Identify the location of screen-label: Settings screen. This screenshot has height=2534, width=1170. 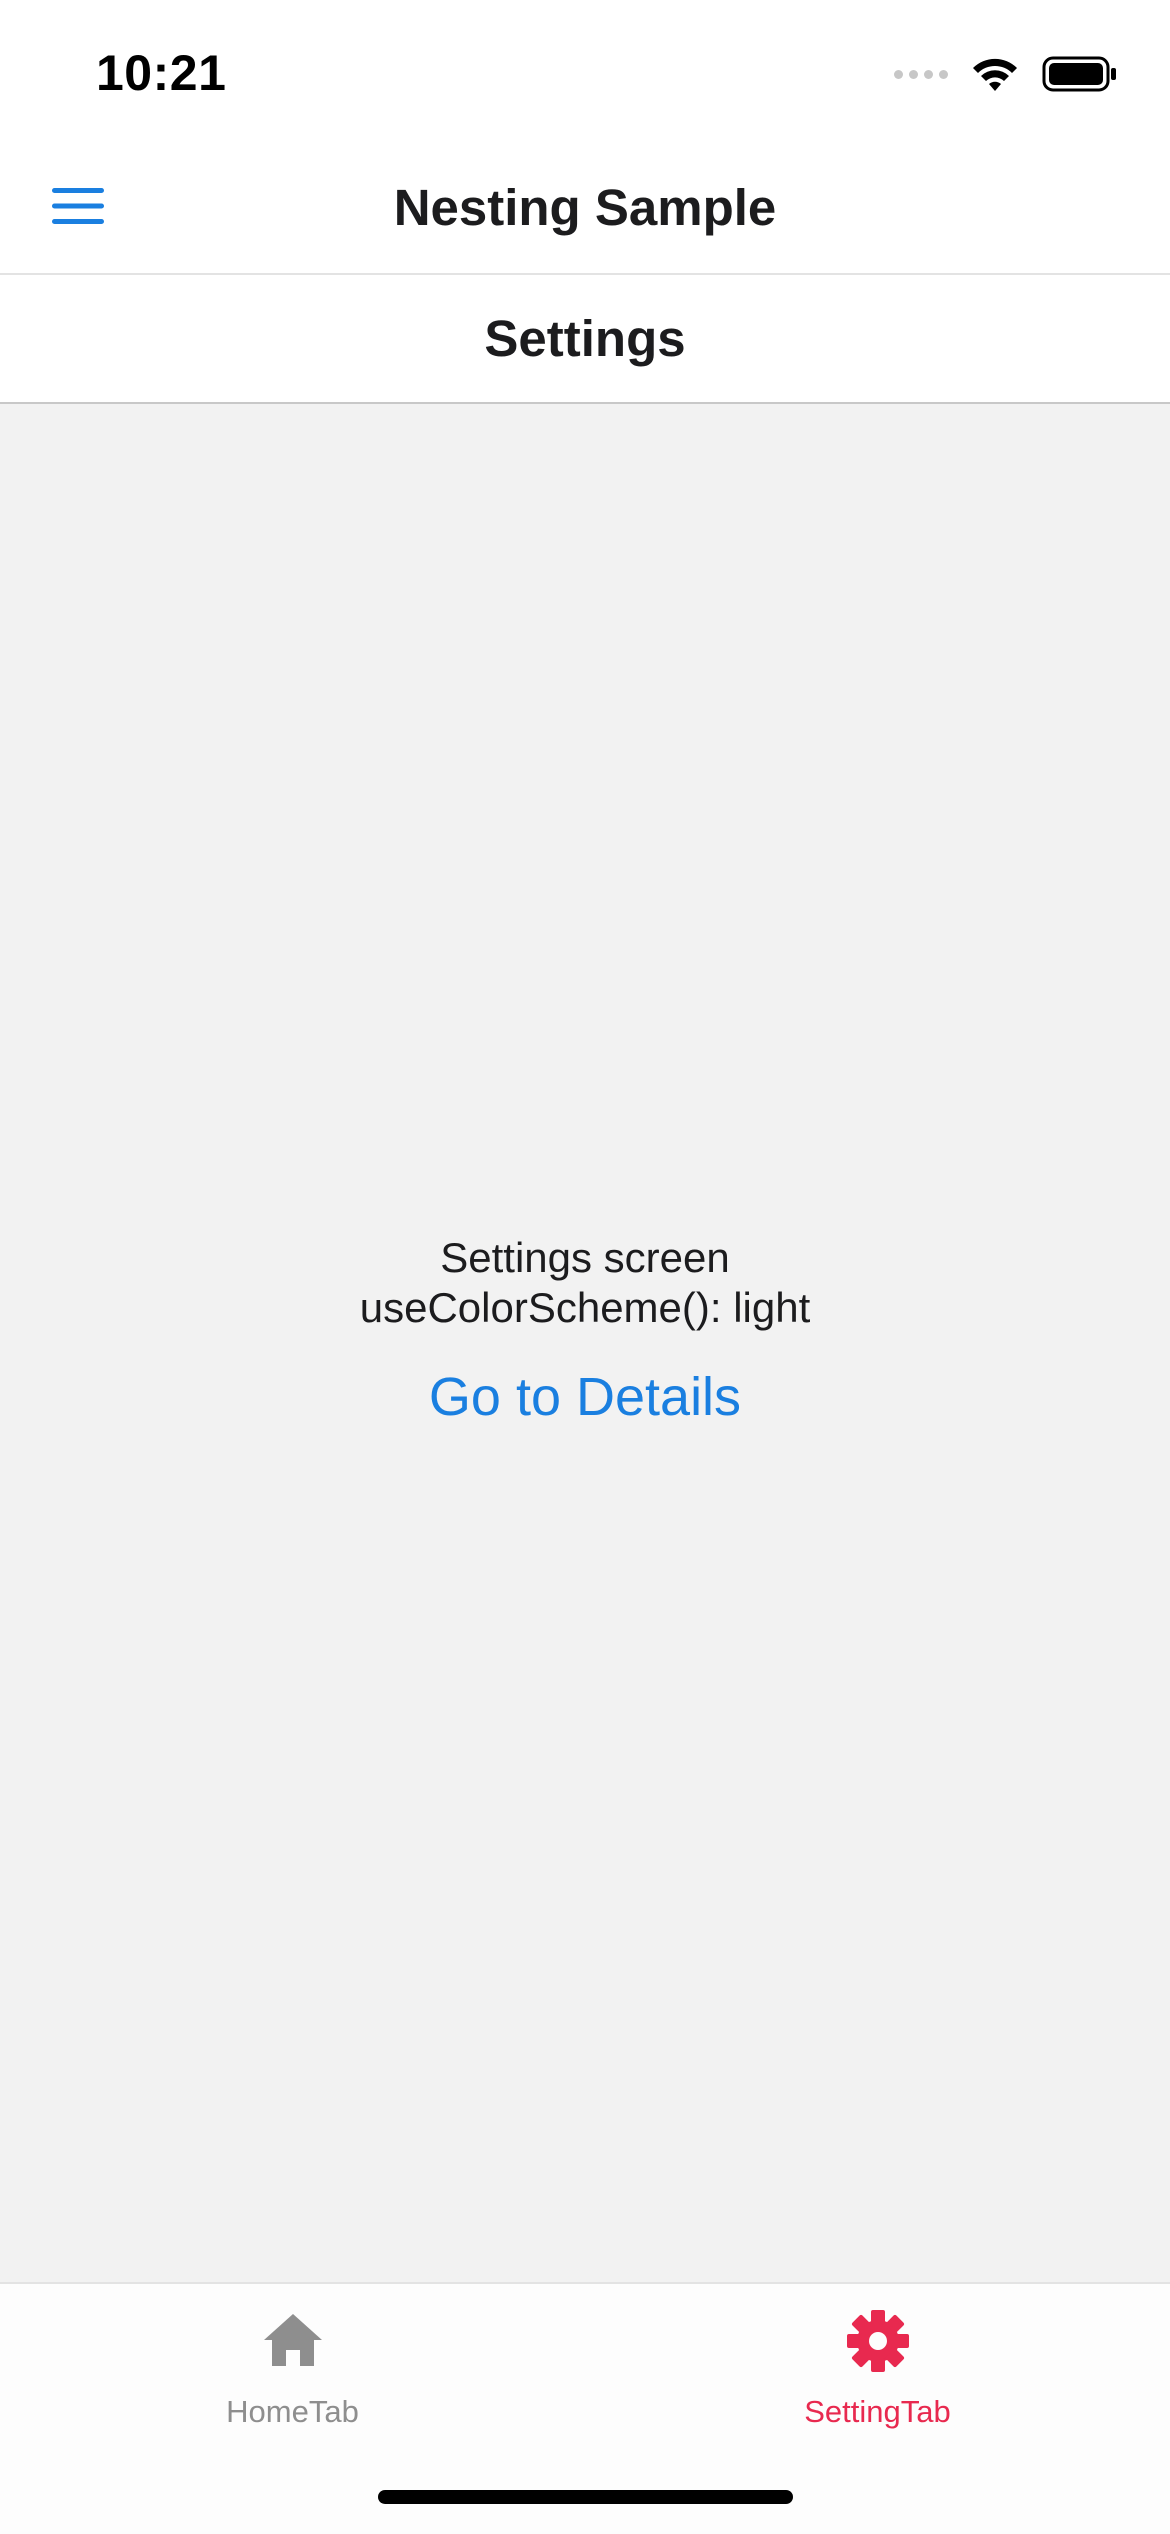
(585, 1257).